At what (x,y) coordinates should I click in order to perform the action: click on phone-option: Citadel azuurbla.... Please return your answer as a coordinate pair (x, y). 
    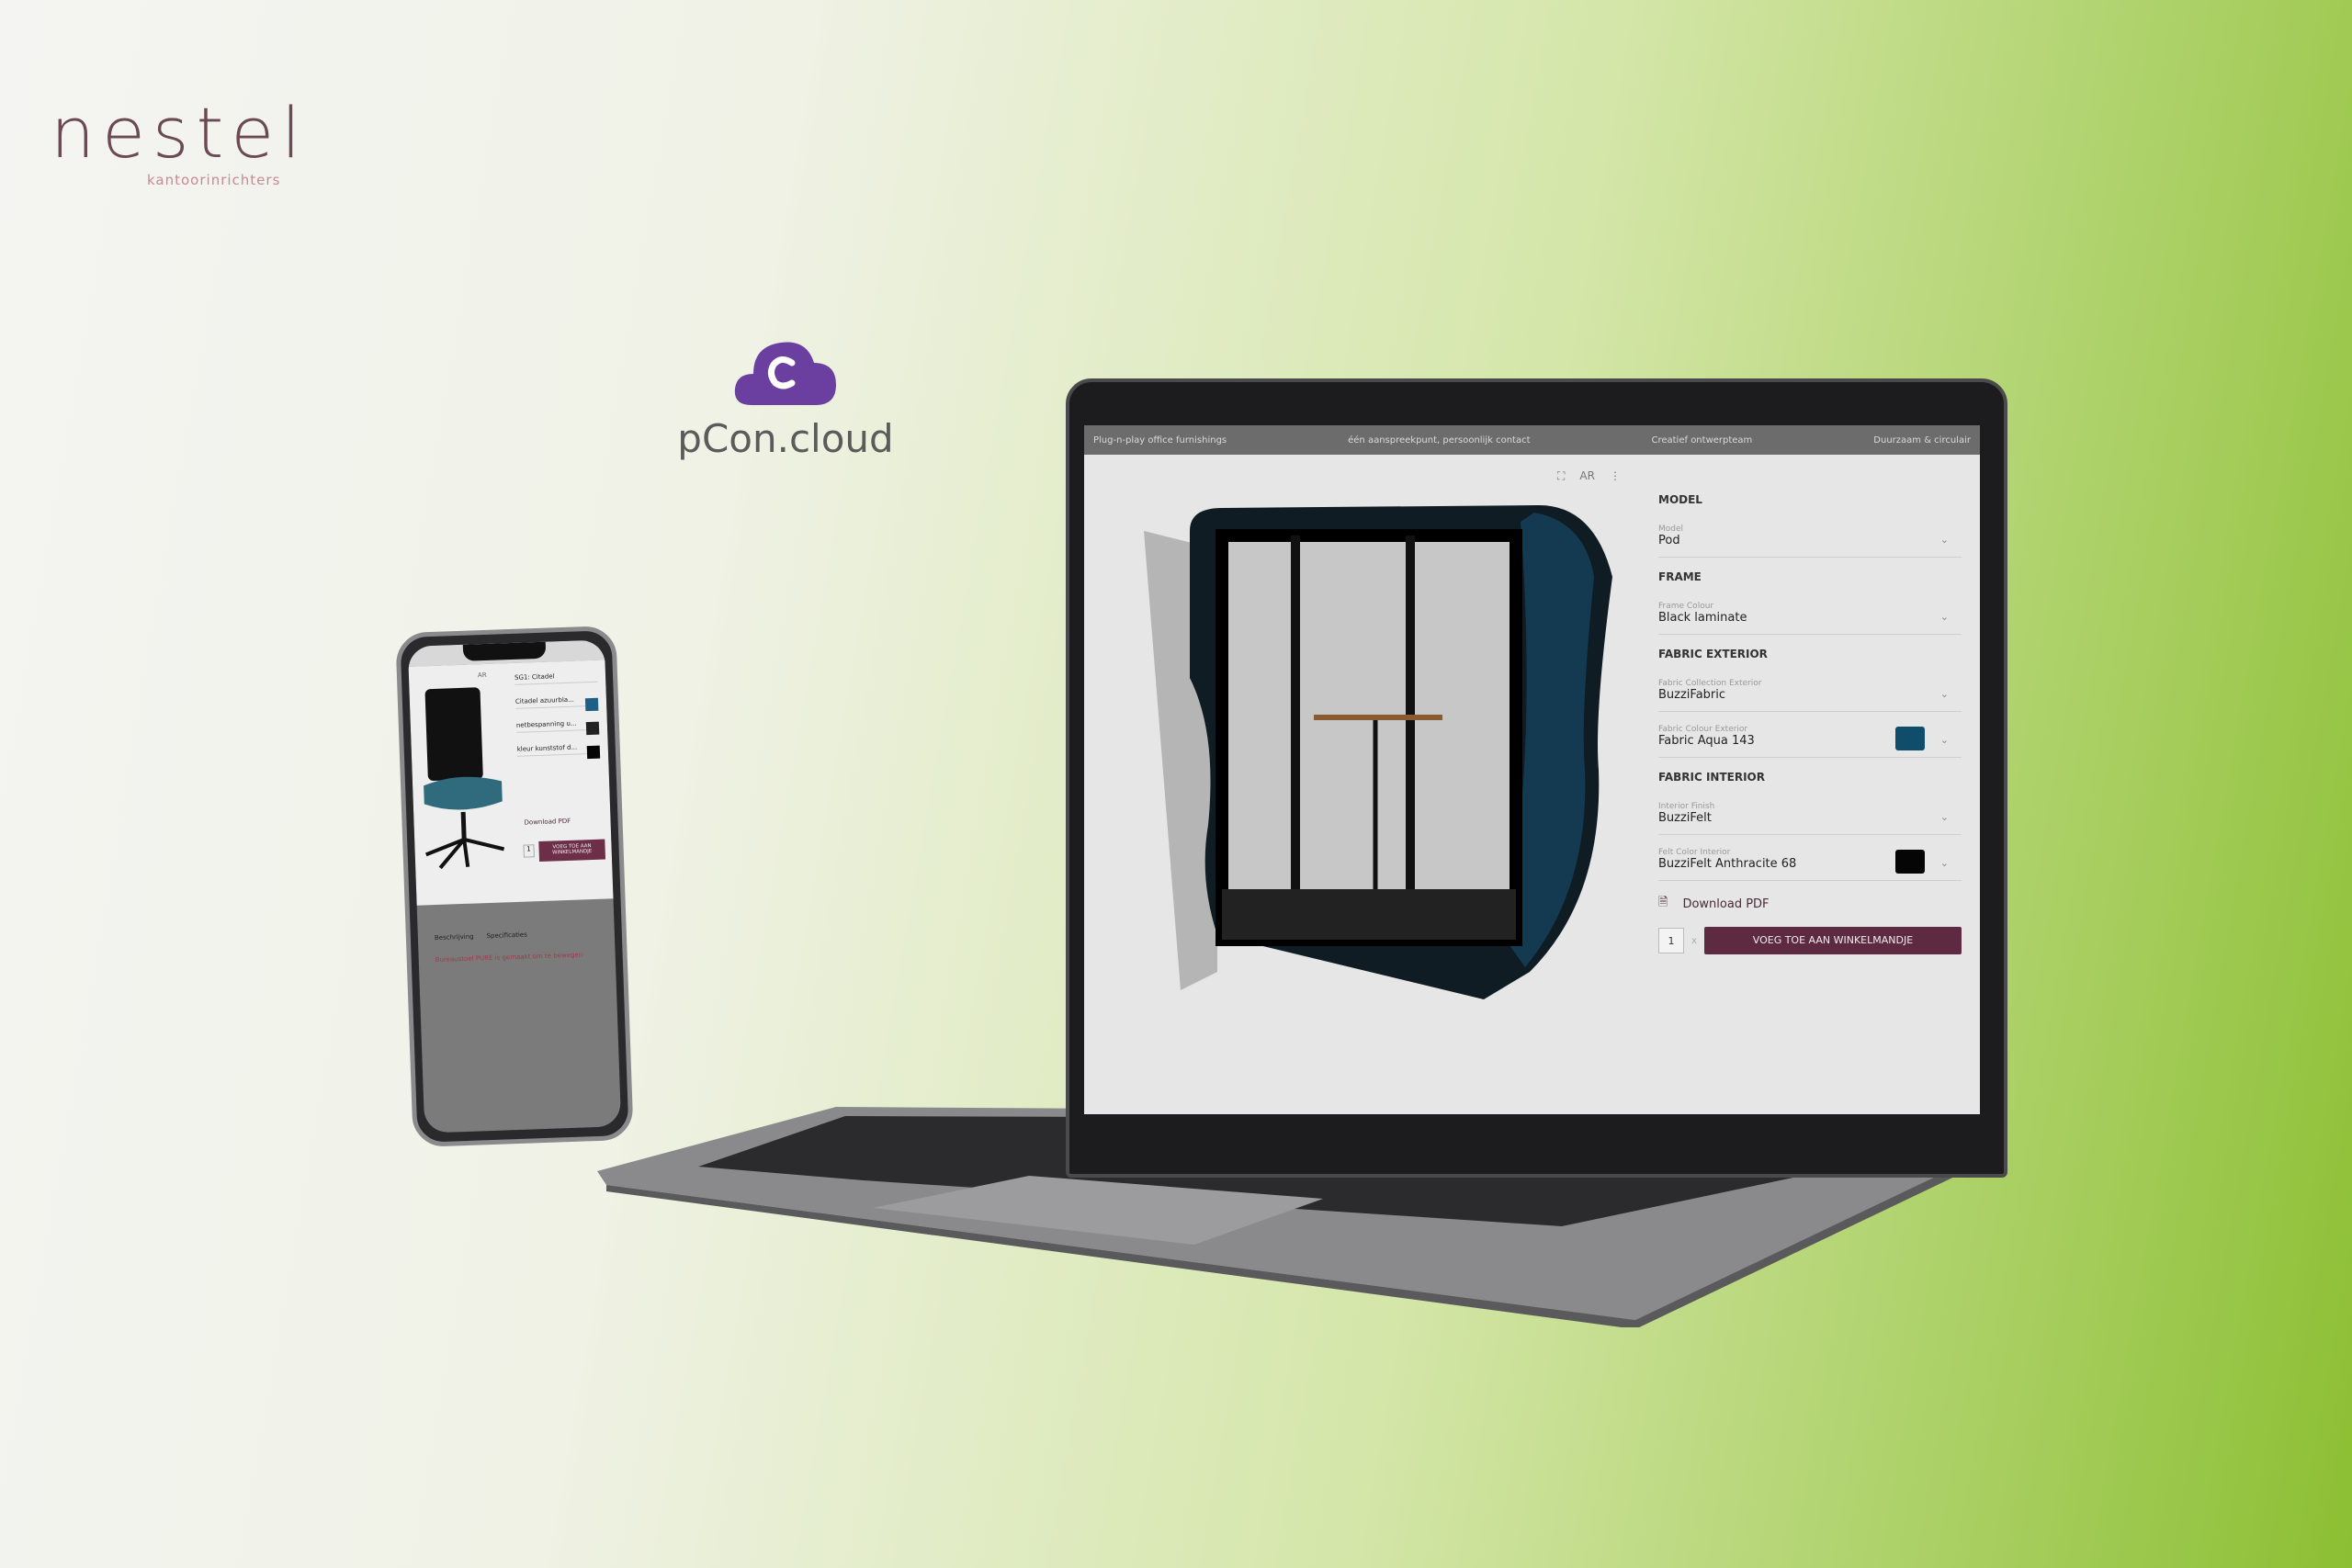
    Looking at the image, I should click on (556, 703).